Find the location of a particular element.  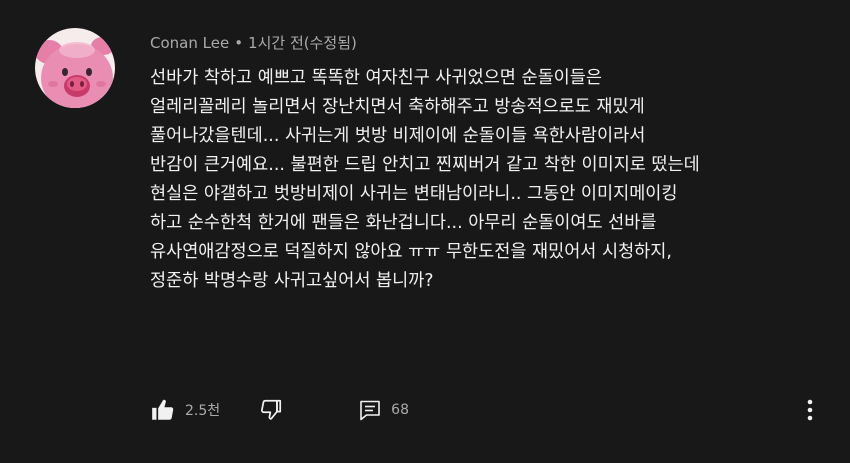

avatar is located at coordinates (75, 68).